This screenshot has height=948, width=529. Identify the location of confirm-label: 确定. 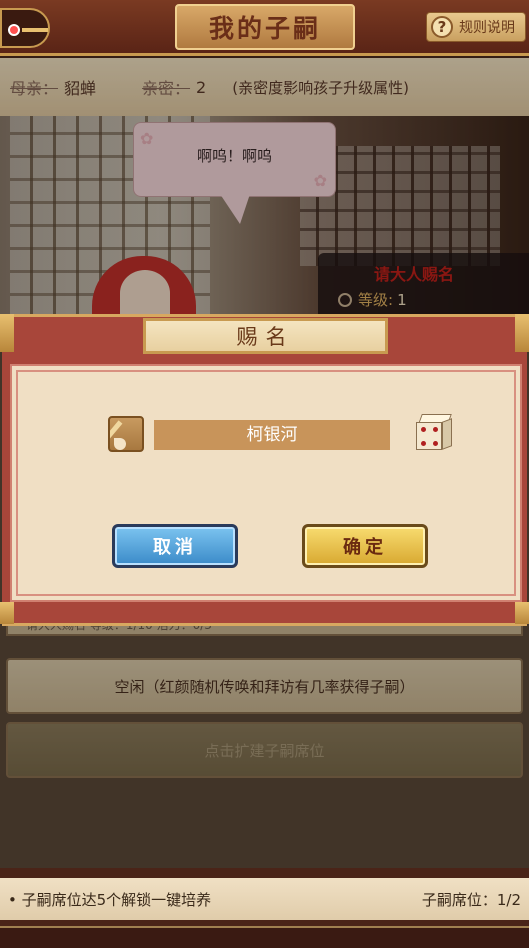
(365, 547).